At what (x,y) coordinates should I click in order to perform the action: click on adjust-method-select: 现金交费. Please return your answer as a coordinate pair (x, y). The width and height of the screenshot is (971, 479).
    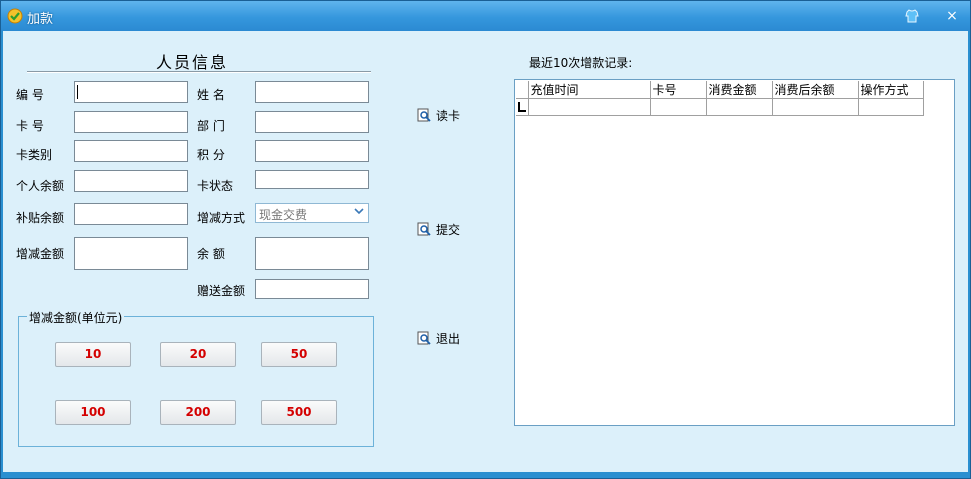
    Looking at the image, I should click on (312, 213).